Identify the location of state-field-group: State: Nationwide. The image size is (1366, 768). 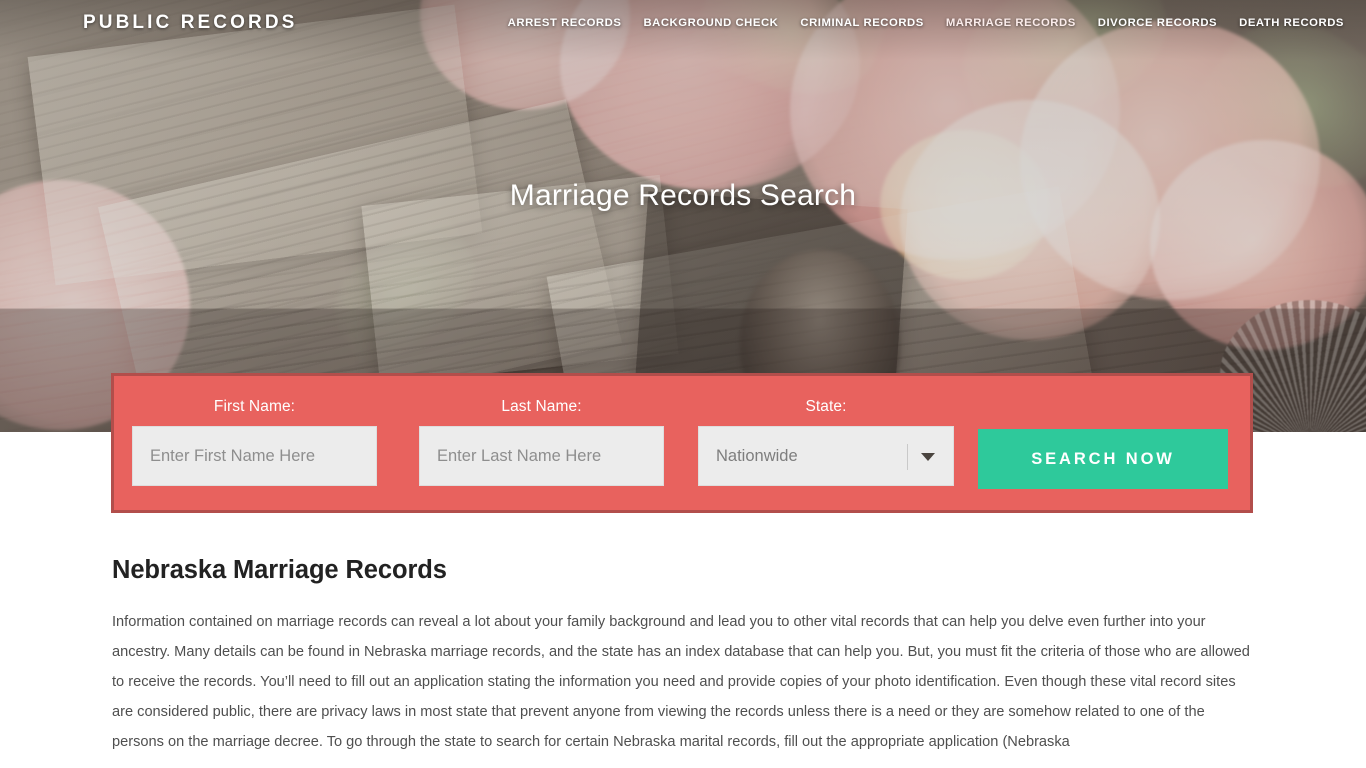
(826, 431).